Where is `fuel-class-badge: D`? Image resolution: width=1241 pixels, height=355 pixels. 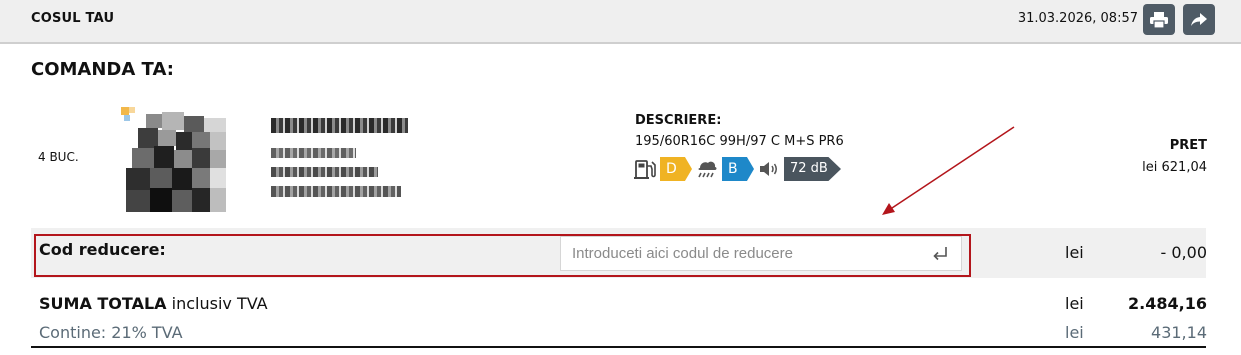
fuel-class-badge: D is located at coordinates (676, 169).